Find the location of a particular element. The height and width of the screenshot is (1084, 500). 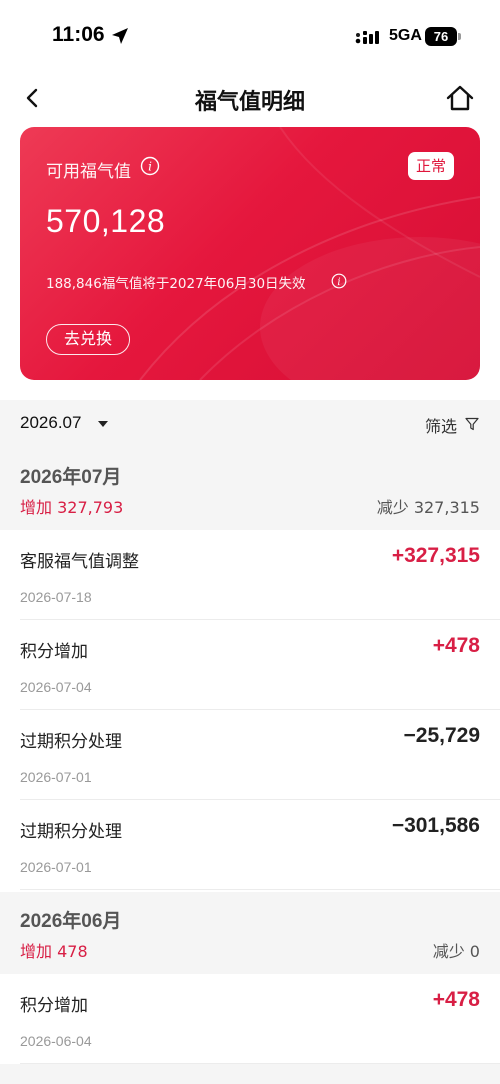

status-bar: 11:06 5GA 76 is located at coordinates (250, 34).